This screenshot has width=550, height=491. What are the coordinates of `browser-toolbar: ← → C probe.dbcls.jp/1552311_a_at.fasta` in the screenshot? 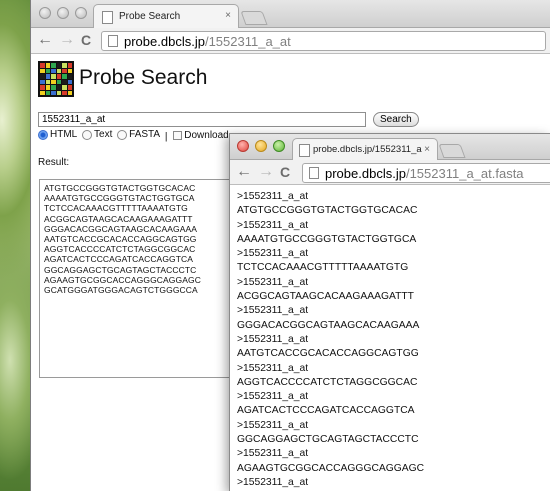 It's located at (390, 172).